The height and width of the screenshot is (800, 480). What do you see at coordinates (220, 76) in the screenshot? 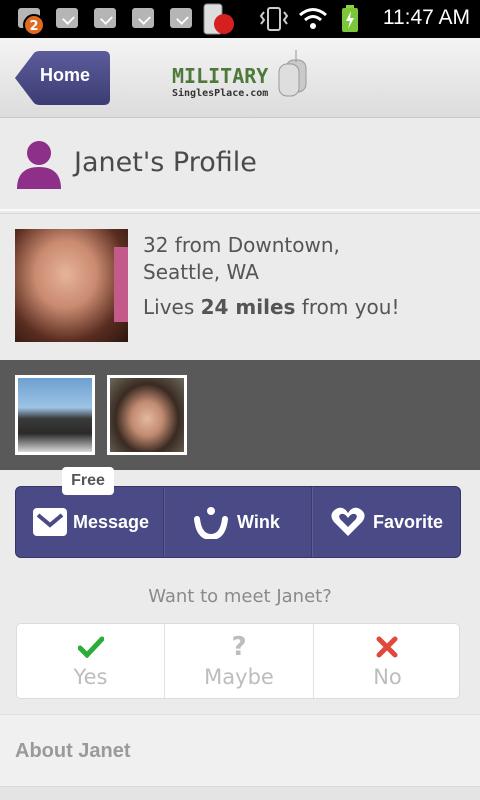
I see `logo-main-text: MILITARY` at bounding box center [220, 76].